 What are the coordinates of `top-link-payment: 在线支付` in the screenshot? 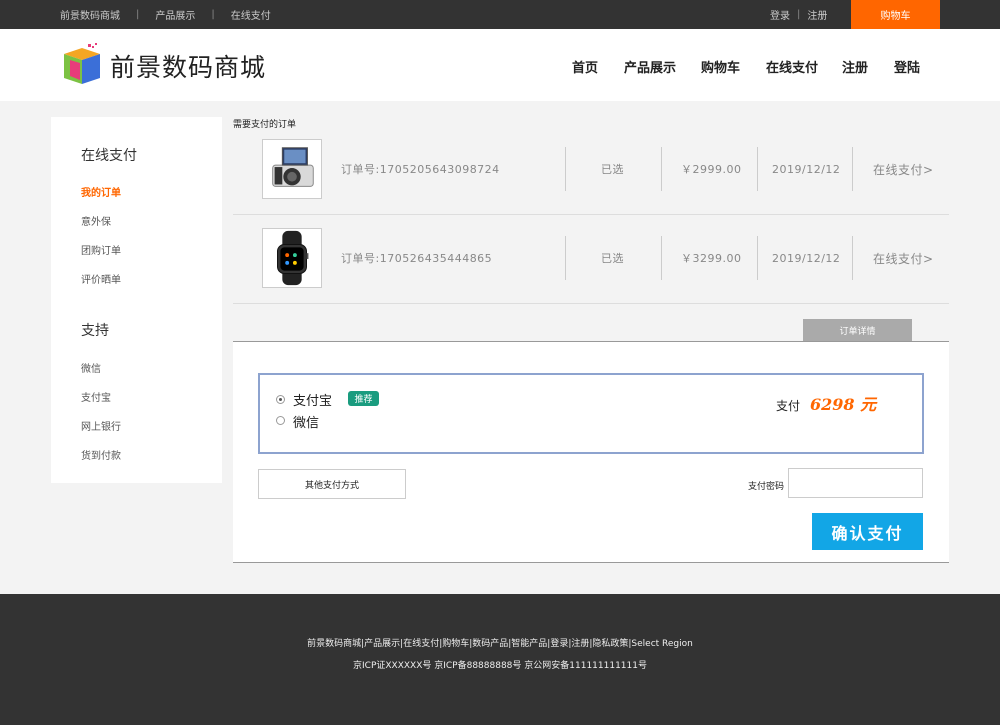 It's located at (251, 14).